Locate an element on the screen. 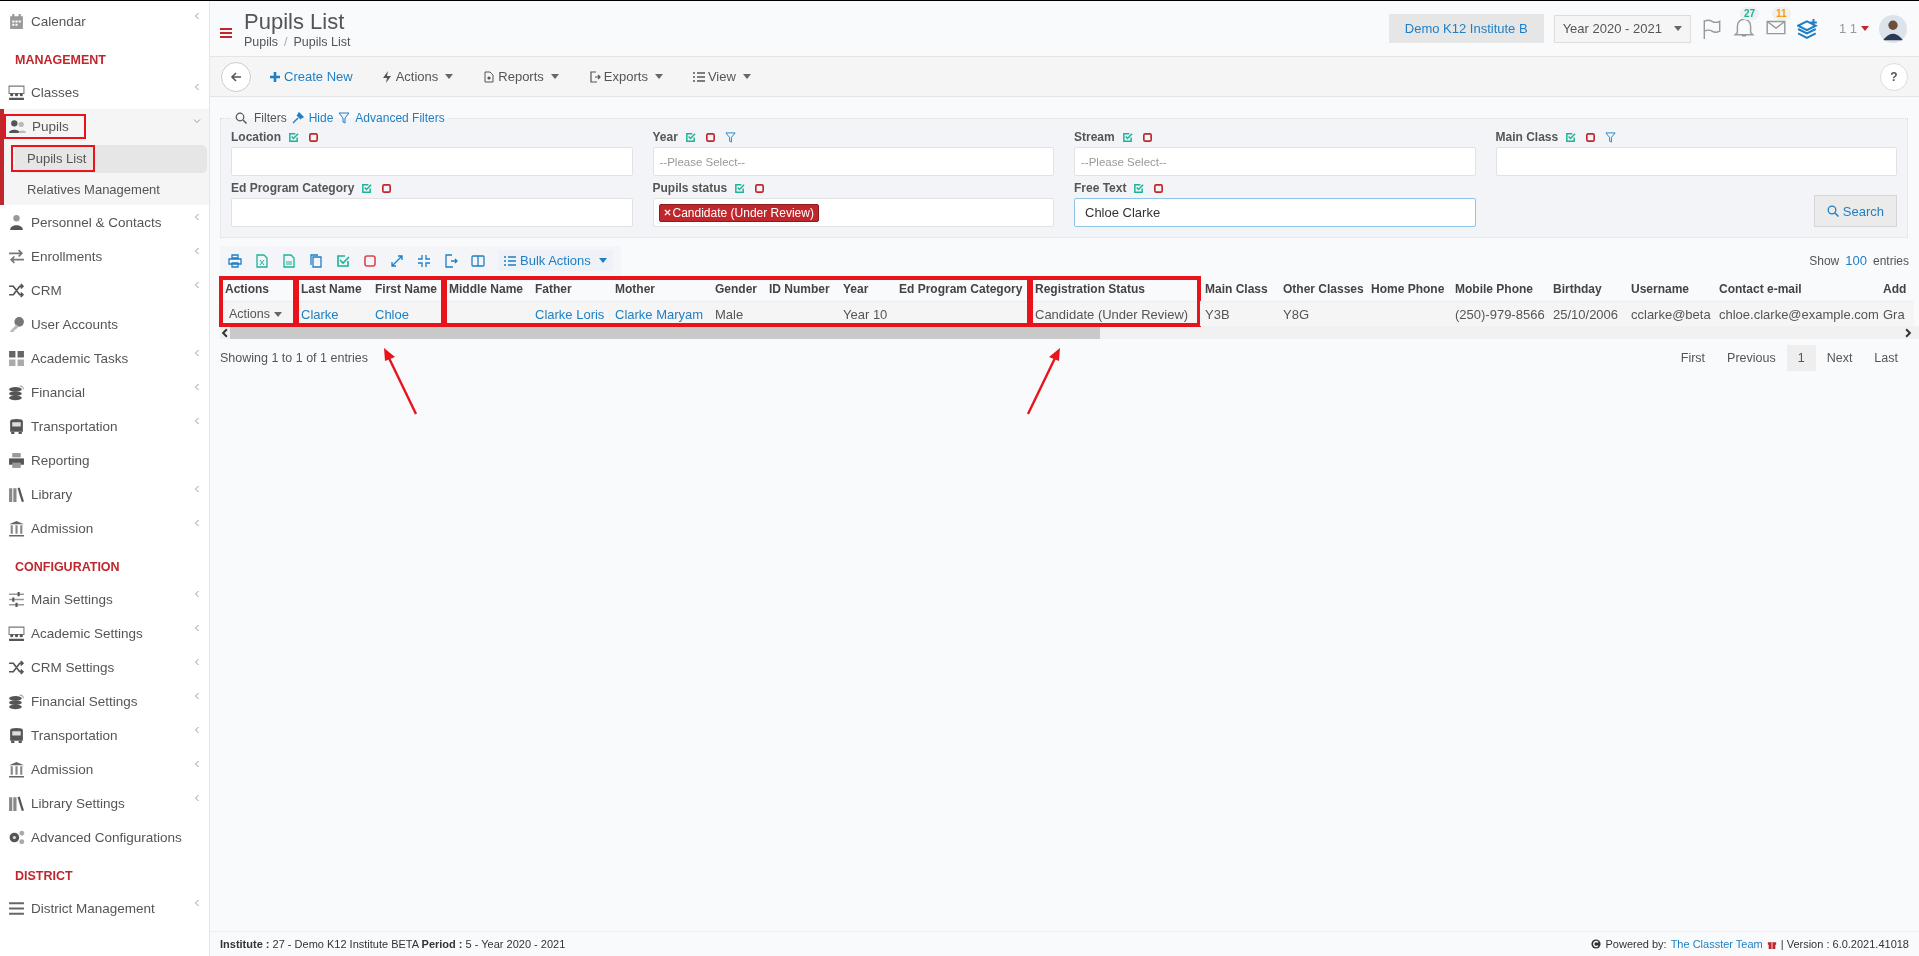 The image size is (1919, 956). check-icon is located at coordinates (343, 260).